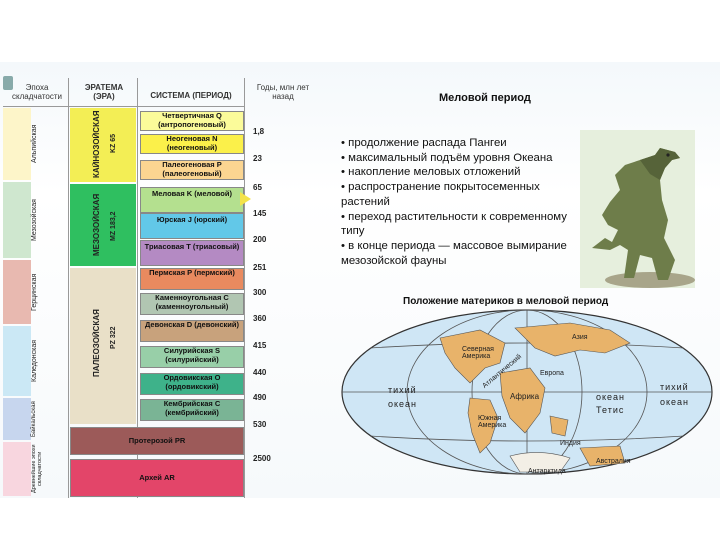 The width and height of the screenshot is (720, 540). Describe the element at coordinates (96, 144) in the screenshot. I see `era-name: КАЙНОЗОЙСКАЯ` at that location.